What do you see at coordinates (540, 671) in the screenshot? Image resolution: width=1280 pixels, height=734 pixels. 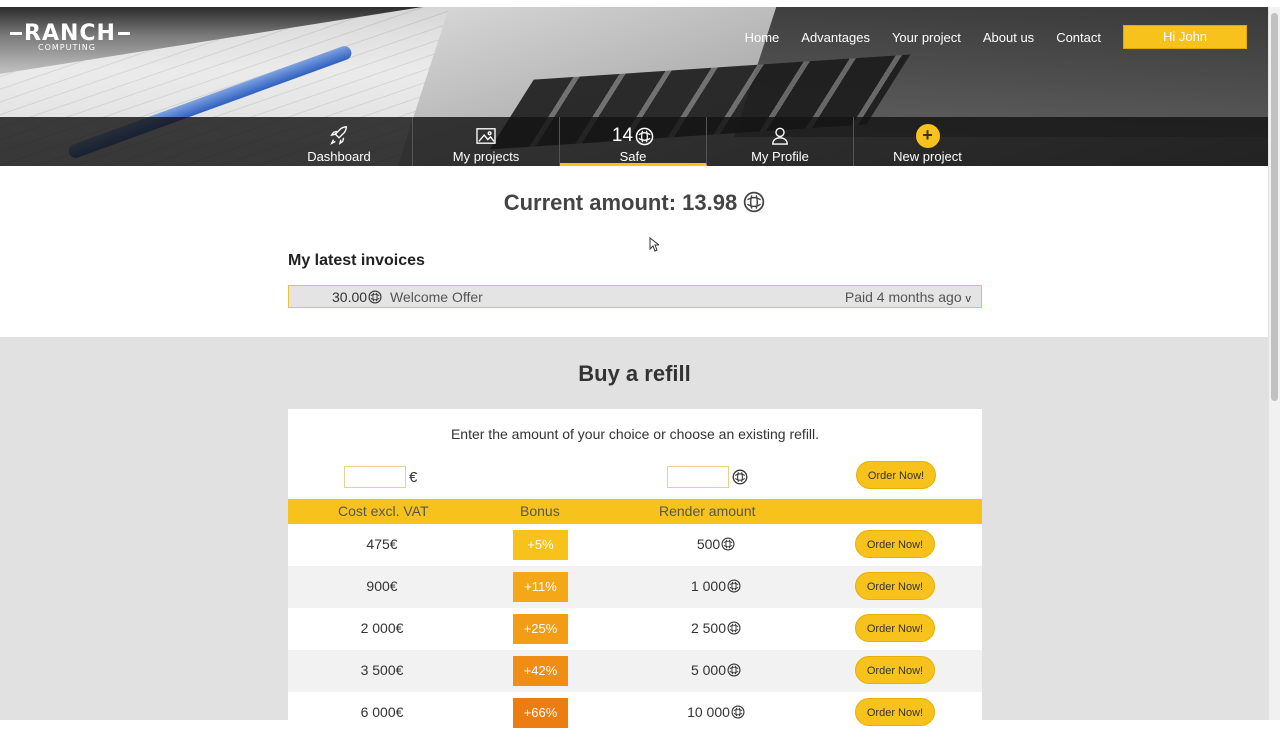 I see `row-bonus-badge: +42%` at bounding box center [540, 671].